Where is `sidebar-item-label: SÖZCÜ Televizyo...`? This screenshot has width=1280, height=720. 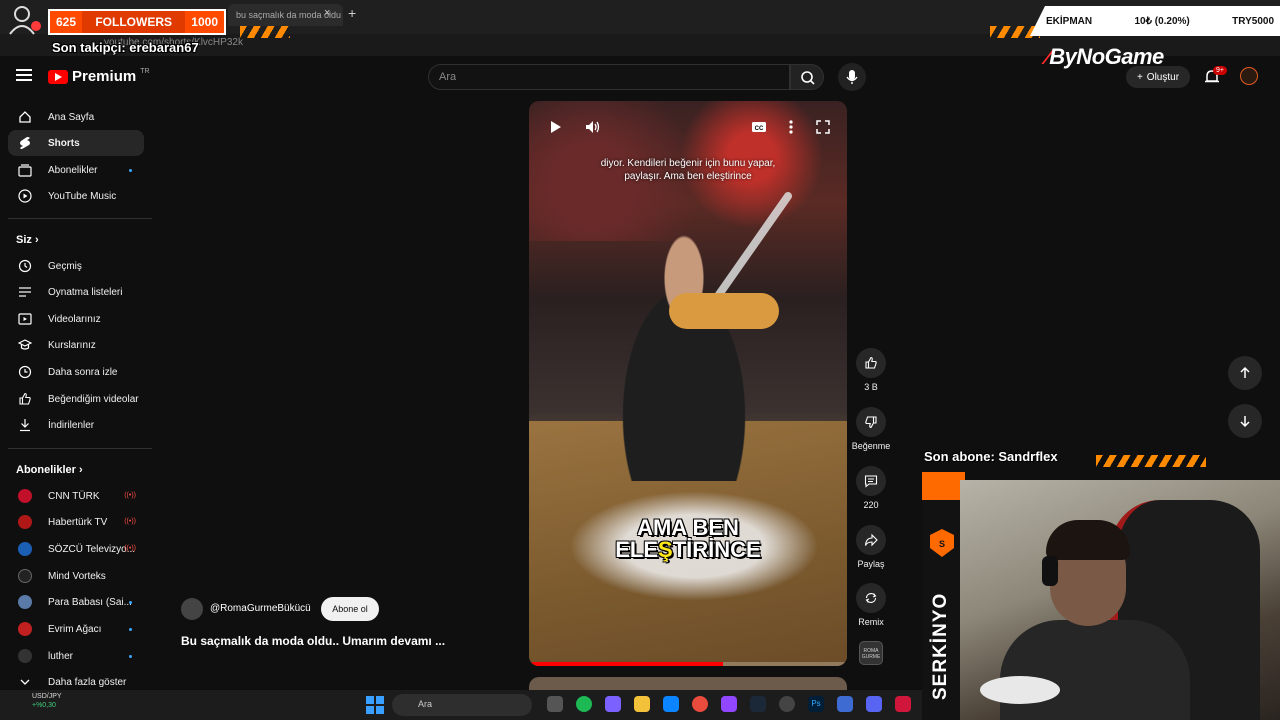
sidebar-item-label: SÖZCÜ Televizyo... is located at coordinates (92, 549).